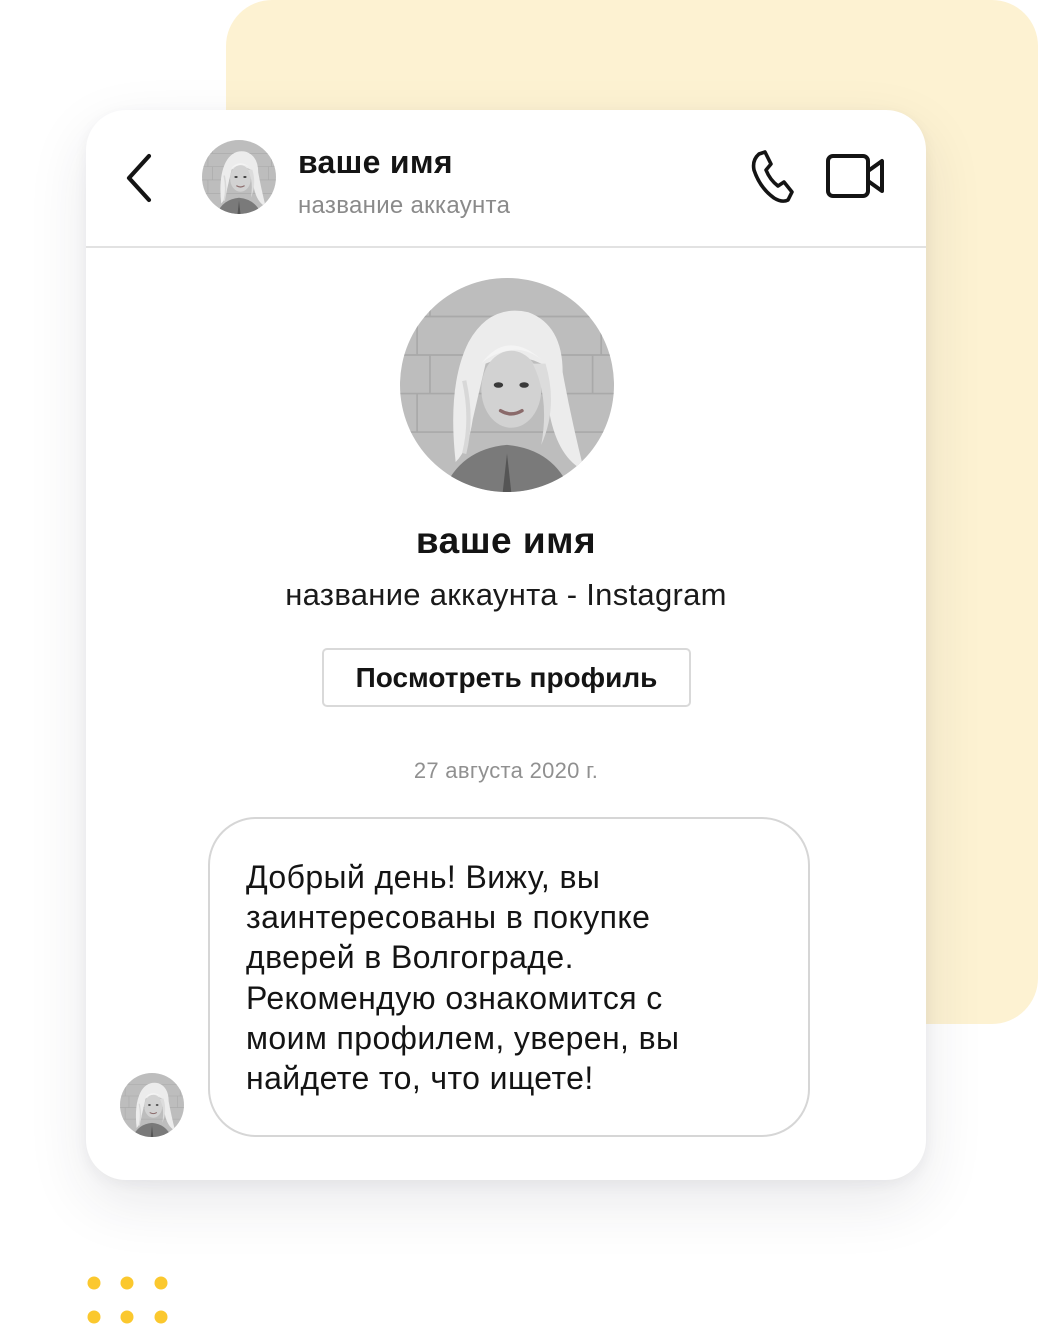 The height and width of the screenshot is (1324, 1038). I want to click on back-button, so click(140, 178).